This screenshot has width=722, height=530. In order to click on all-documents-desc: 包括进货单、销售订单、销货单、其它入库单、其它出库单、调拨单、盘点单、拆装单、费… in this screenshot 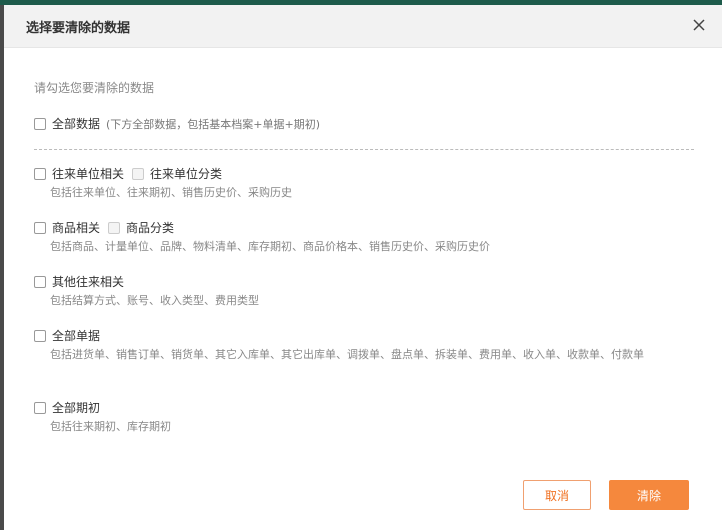, I will do `click(347, 354)`.